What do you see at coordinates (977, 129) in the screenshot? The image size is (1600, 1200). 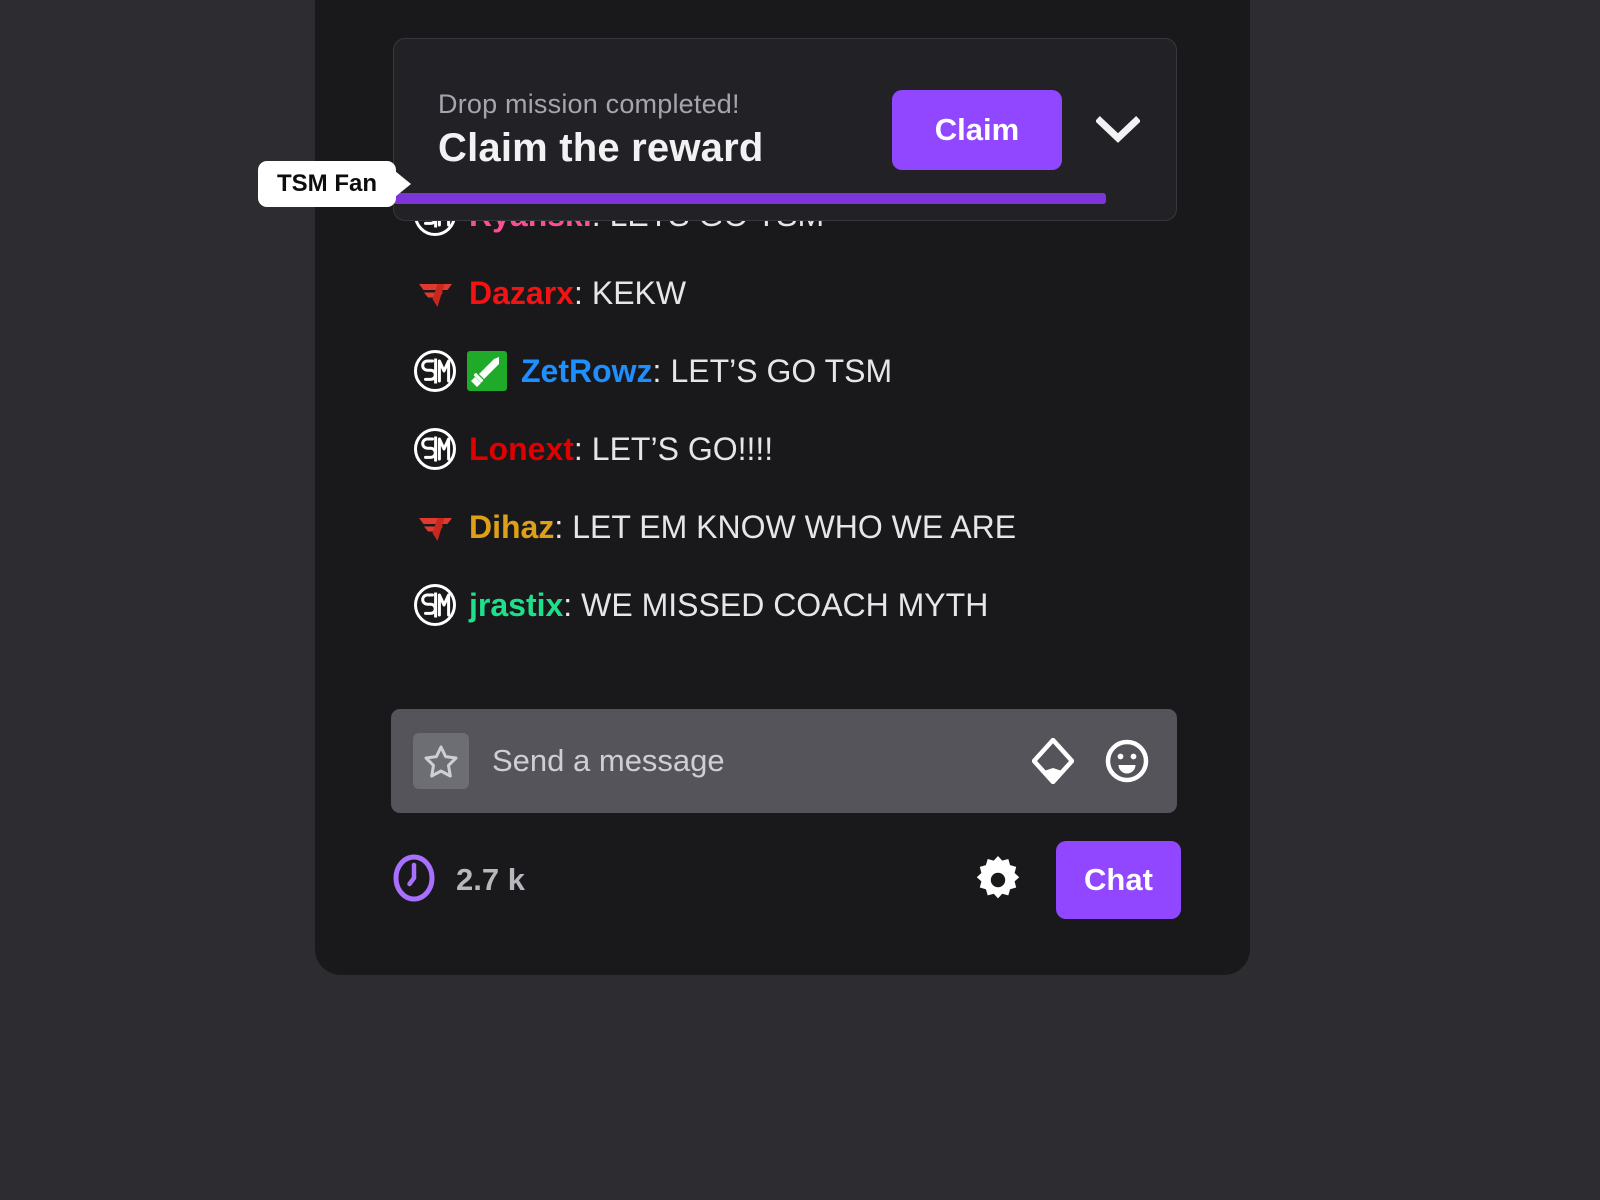 I see `claim-button: Claim` at bounding box center [977, 129].